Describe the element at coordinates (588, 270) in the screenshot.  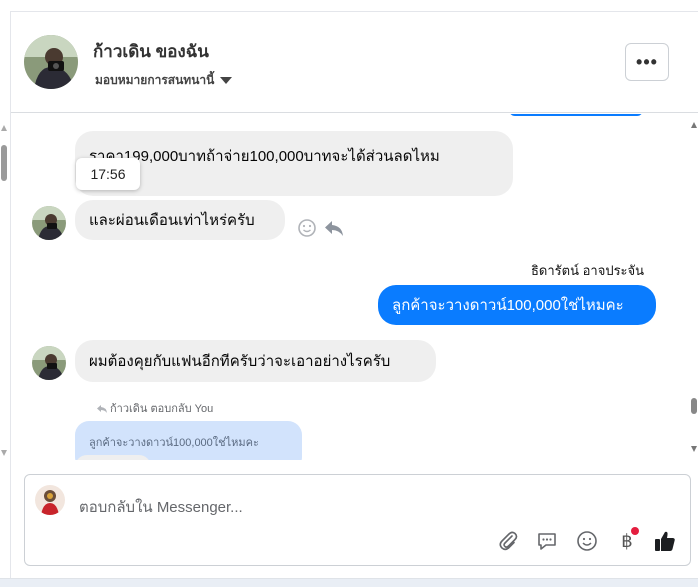
I see `sender-name: ธิดารัตน์ อาจประจัน` at that location.